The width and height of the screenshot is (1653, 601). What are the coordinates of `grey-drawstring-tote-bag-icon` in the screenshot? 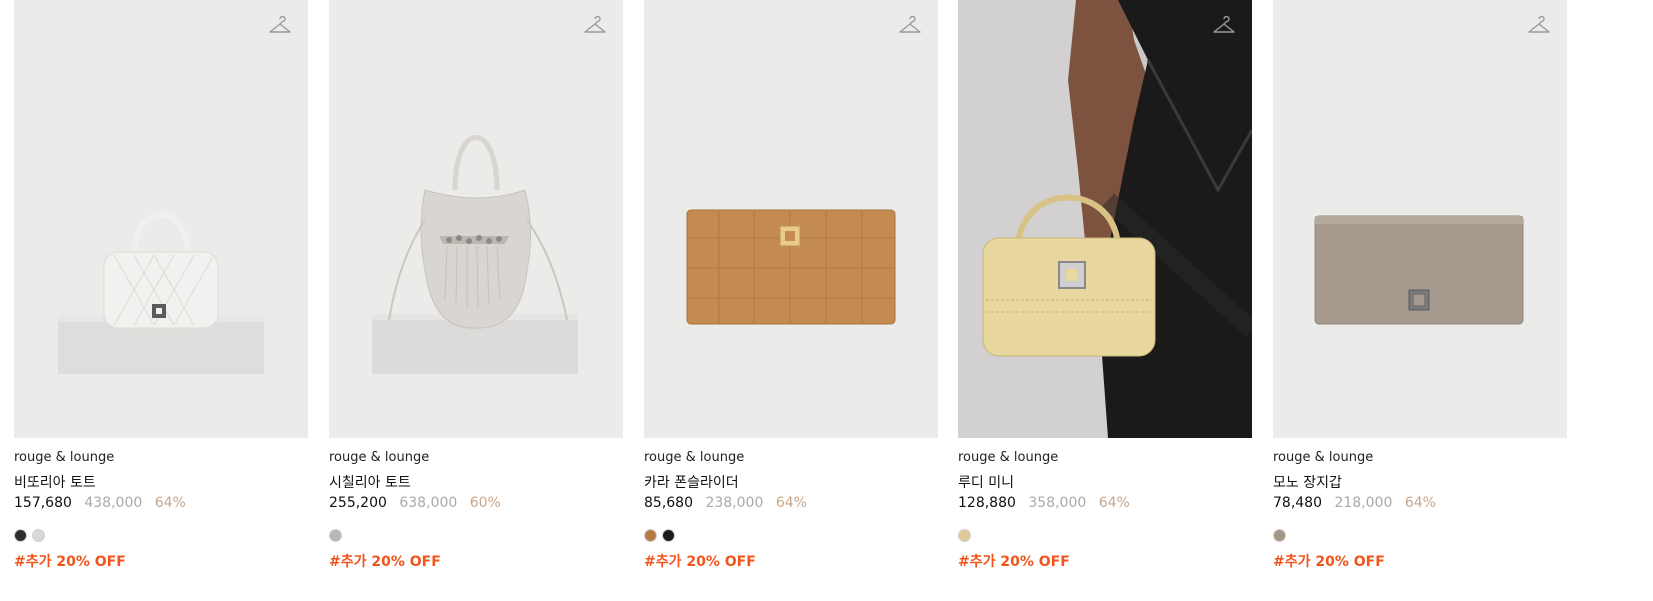 It's located at (476, 219).